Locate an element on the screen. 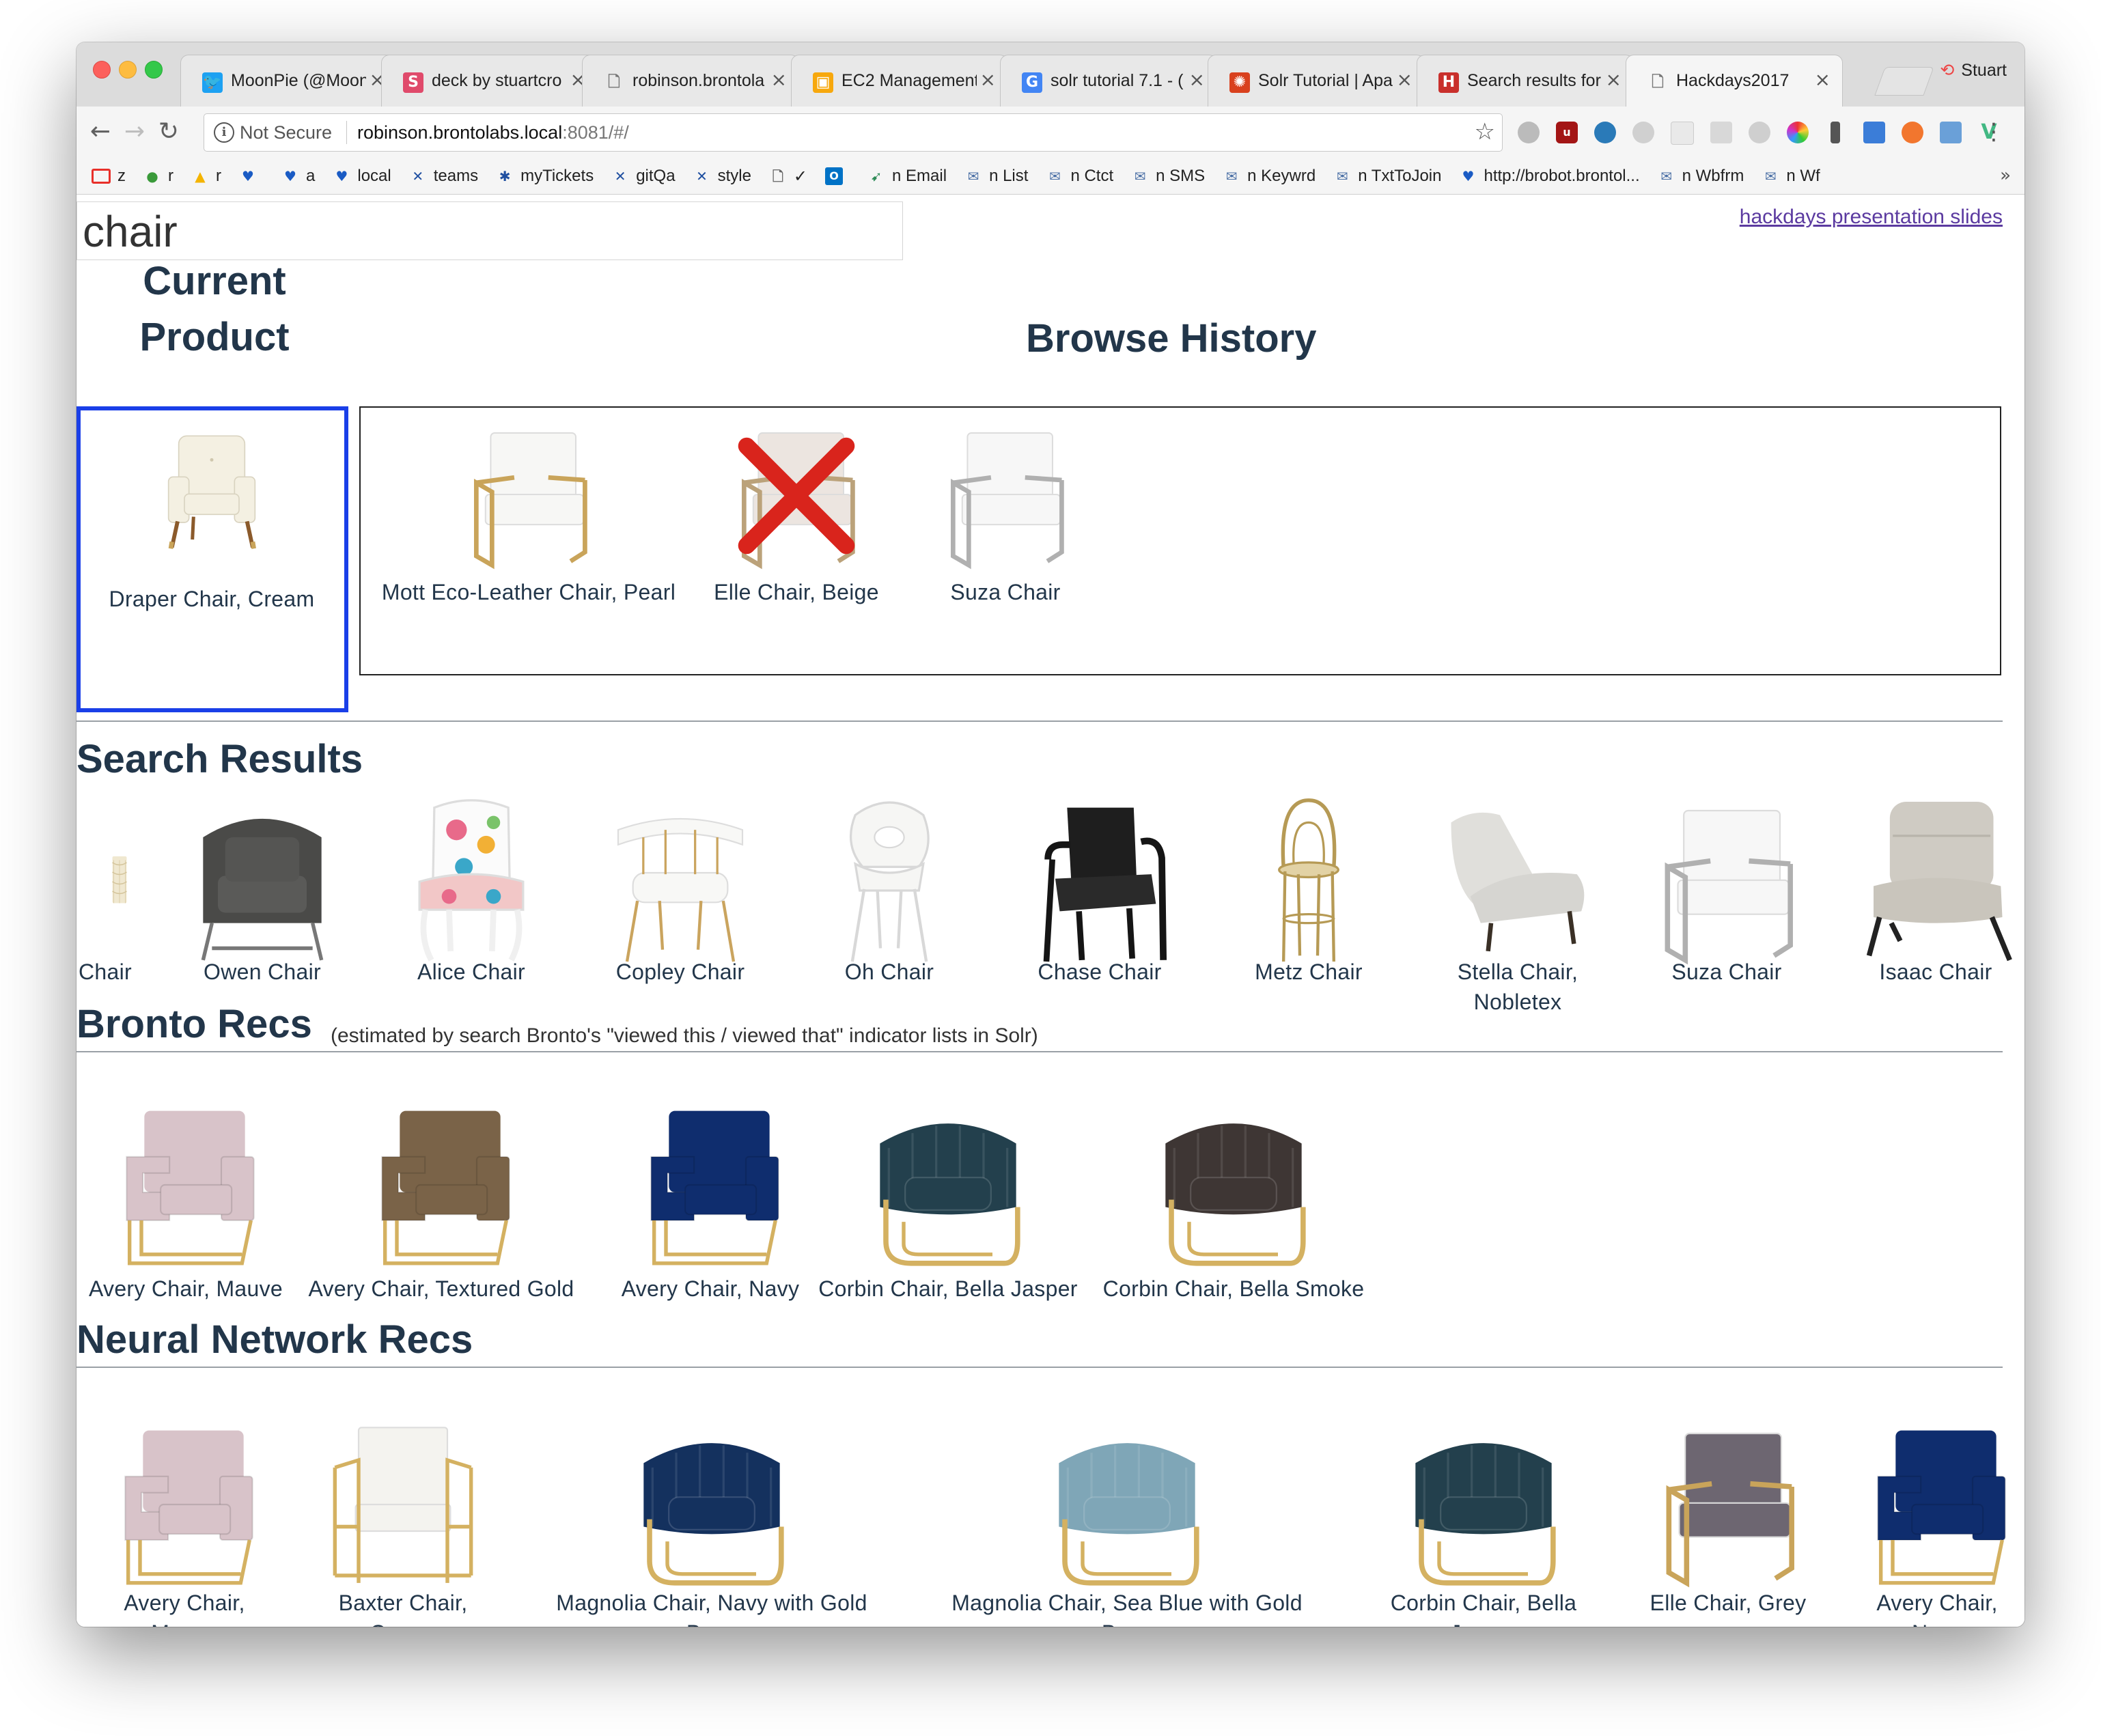 Image resolution: width=2101 pixels, height=1736 pixels. extension-wifi-icon is located at coordinates (1759, 132).